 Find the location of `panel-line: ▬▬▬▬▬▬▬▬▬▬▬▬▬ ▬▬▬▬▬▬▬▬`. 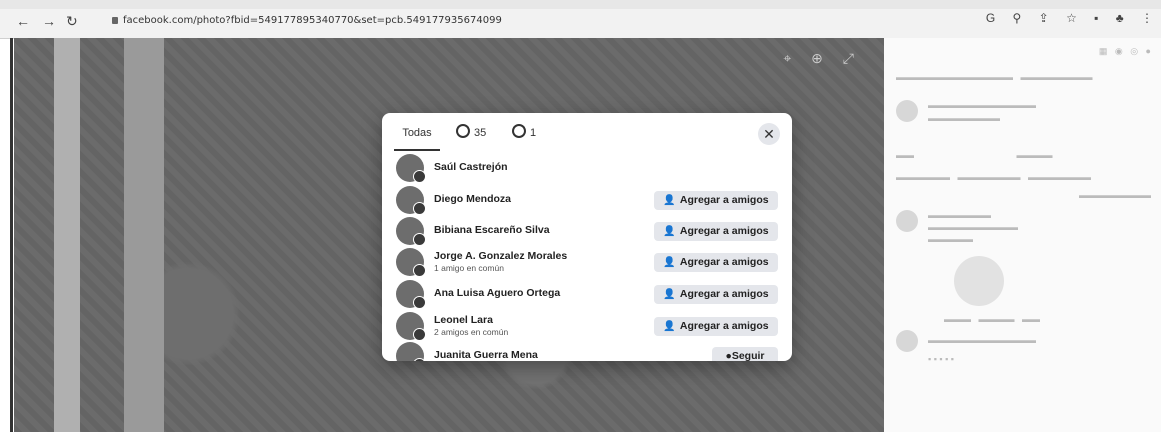

panel-line: ▬▬▬▬▬▬▬▬▬▬▬▬▬ ▬▬▬▬▬▬▬▬ is located at coordinates (994, 77).